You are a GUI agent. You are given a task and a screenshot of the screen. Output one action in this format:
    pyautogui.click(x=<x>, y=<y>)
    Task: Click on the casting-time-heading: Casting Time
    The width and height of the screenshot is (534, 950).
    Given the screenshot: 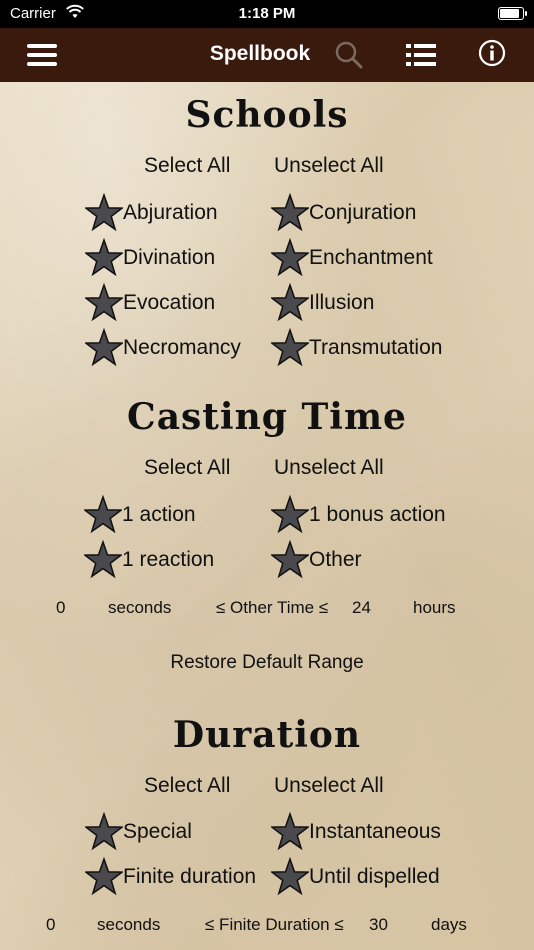 What is the action you would take?
    pyautogui.click(x=267, y=417)
    